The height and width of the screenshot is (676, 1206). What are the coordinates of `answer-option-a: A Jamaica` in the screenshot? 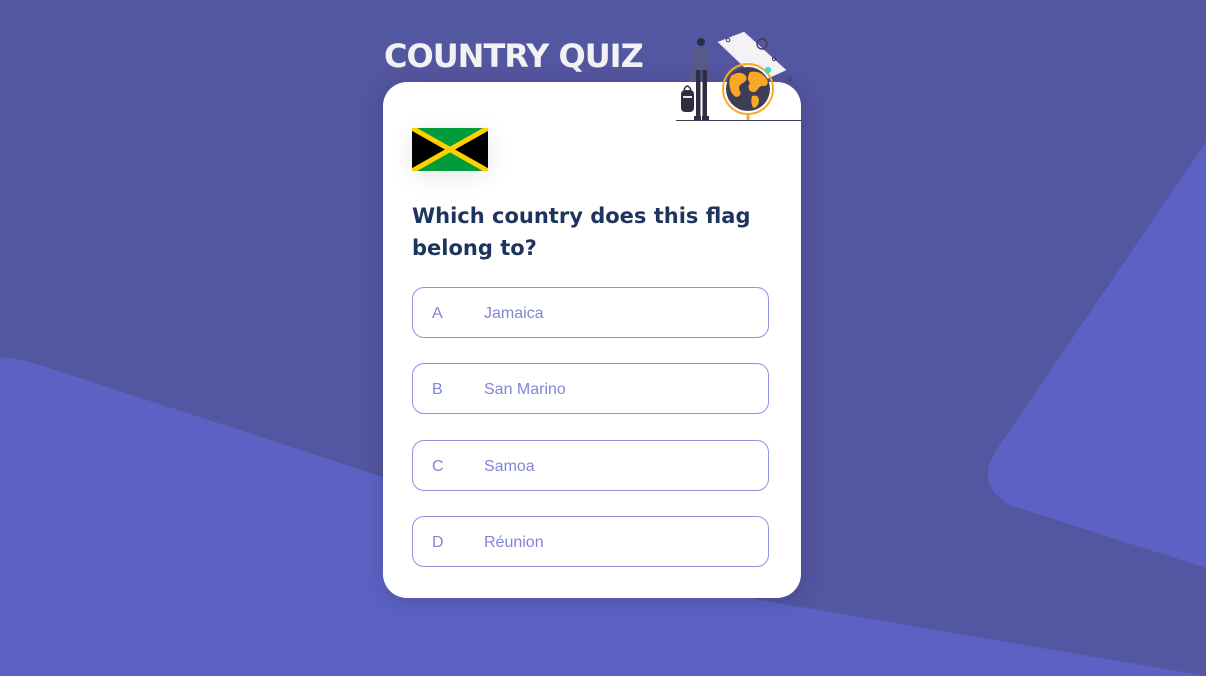 It's located at (590, 312).